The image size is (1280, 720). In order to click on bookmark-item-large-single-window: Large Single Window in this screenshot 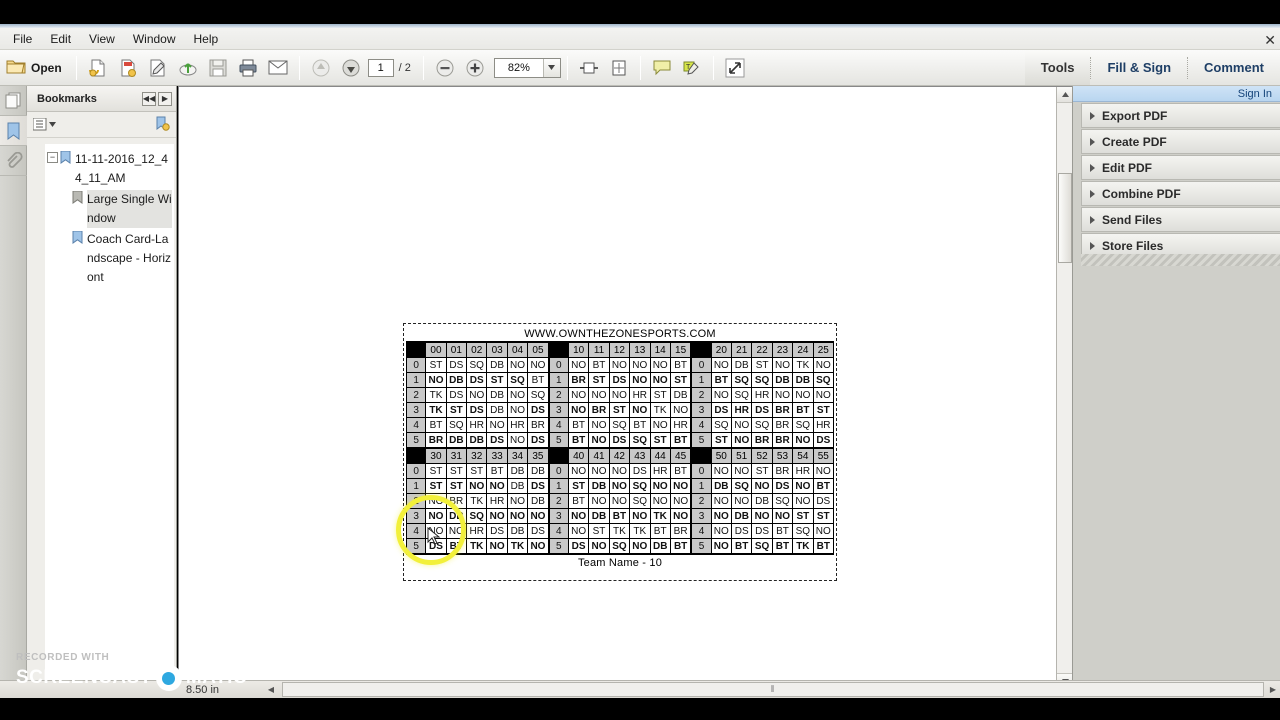, I will do `click(115, 209)`.